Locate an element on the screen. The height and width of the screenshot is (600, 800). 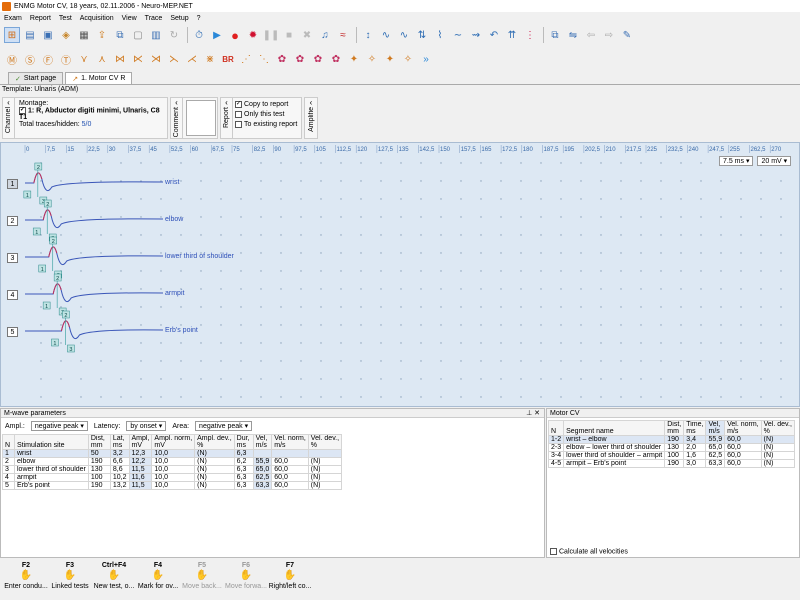
sensory-cv-icon: Ⓢ is located at coordinates (30, 59).